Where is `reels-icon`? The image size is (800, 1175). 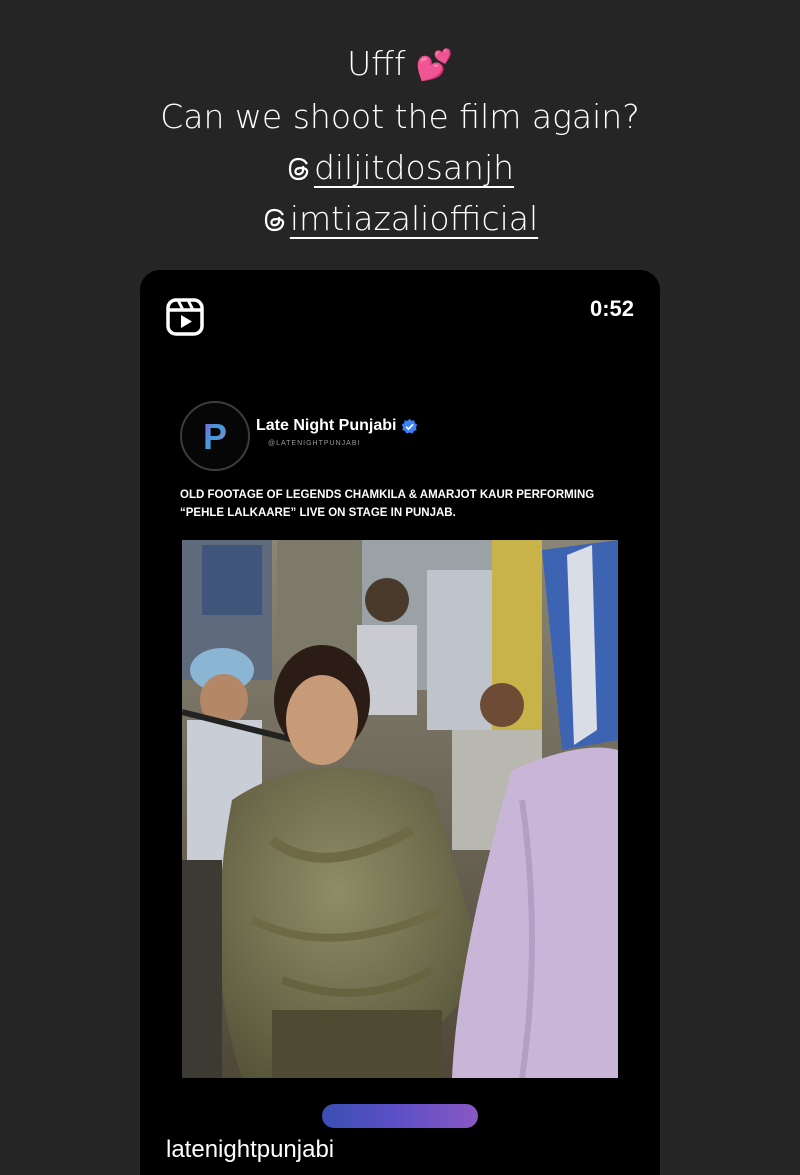
reels-icon is located at coordinates (185, 317).